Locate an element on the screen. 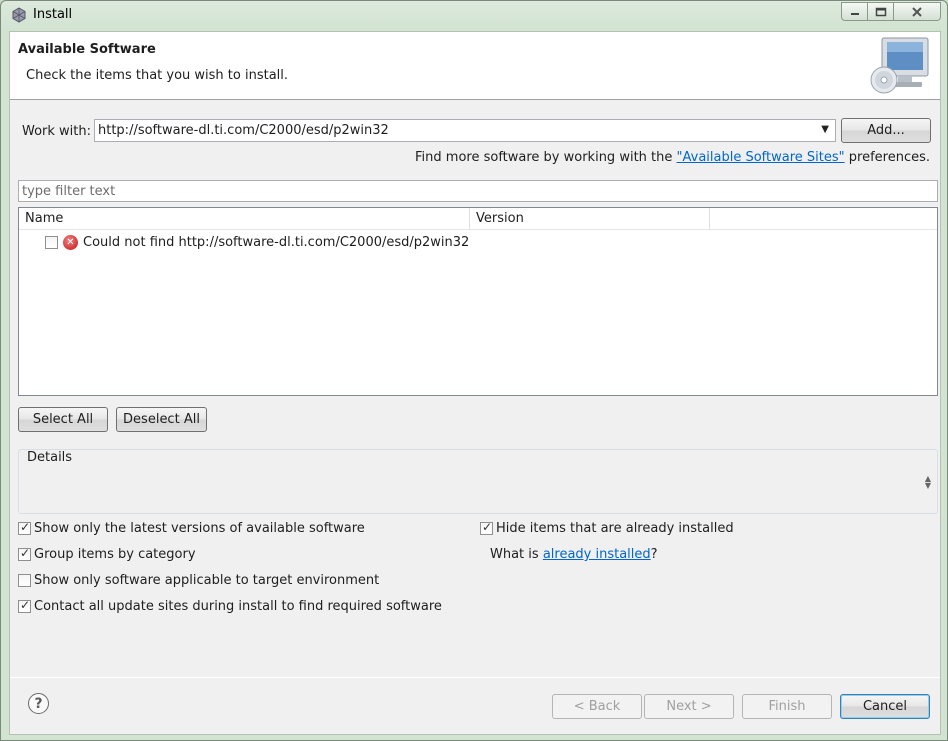 Image resolution: width=948 pixels, height=741 pixels. minimize-button is located at coordinates (854, 11).